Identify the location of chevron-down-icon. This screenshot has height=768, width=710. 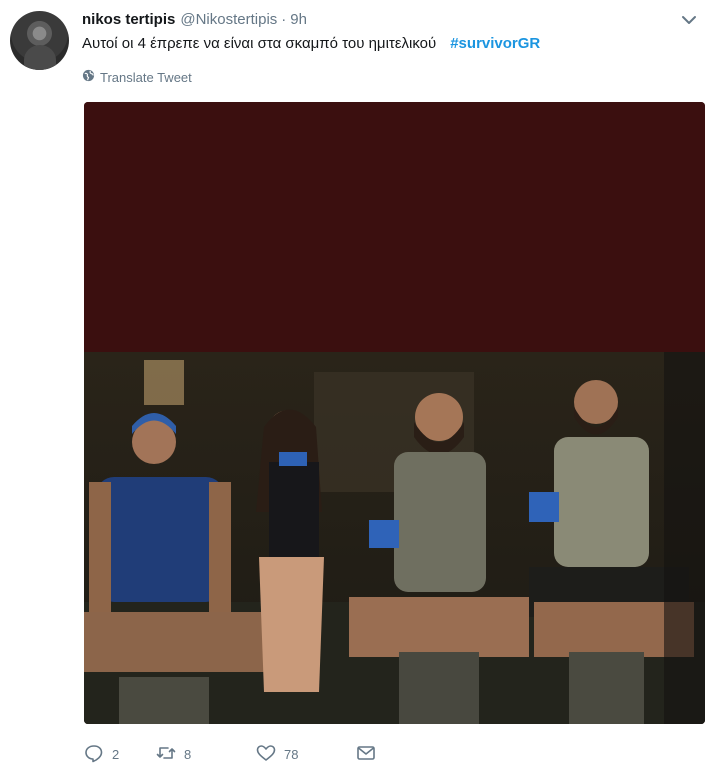
(689, 20).